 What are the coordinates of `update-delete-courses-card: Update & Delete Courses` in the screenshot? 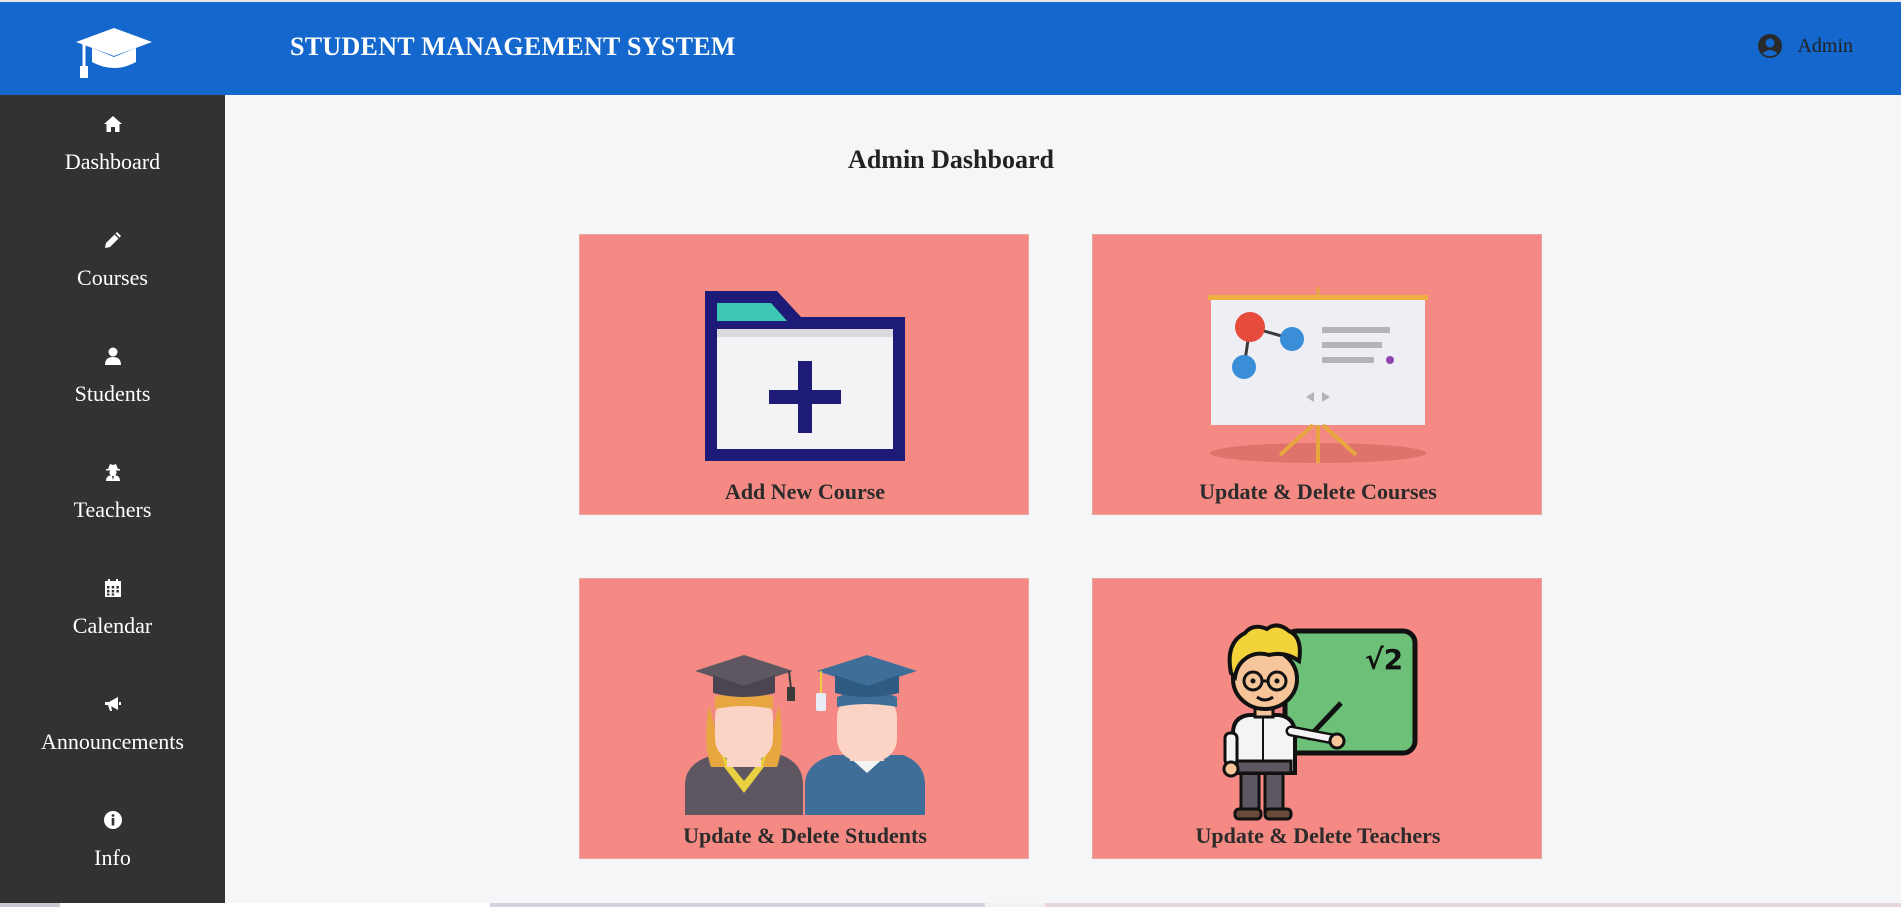 It's located at (1317, 374).